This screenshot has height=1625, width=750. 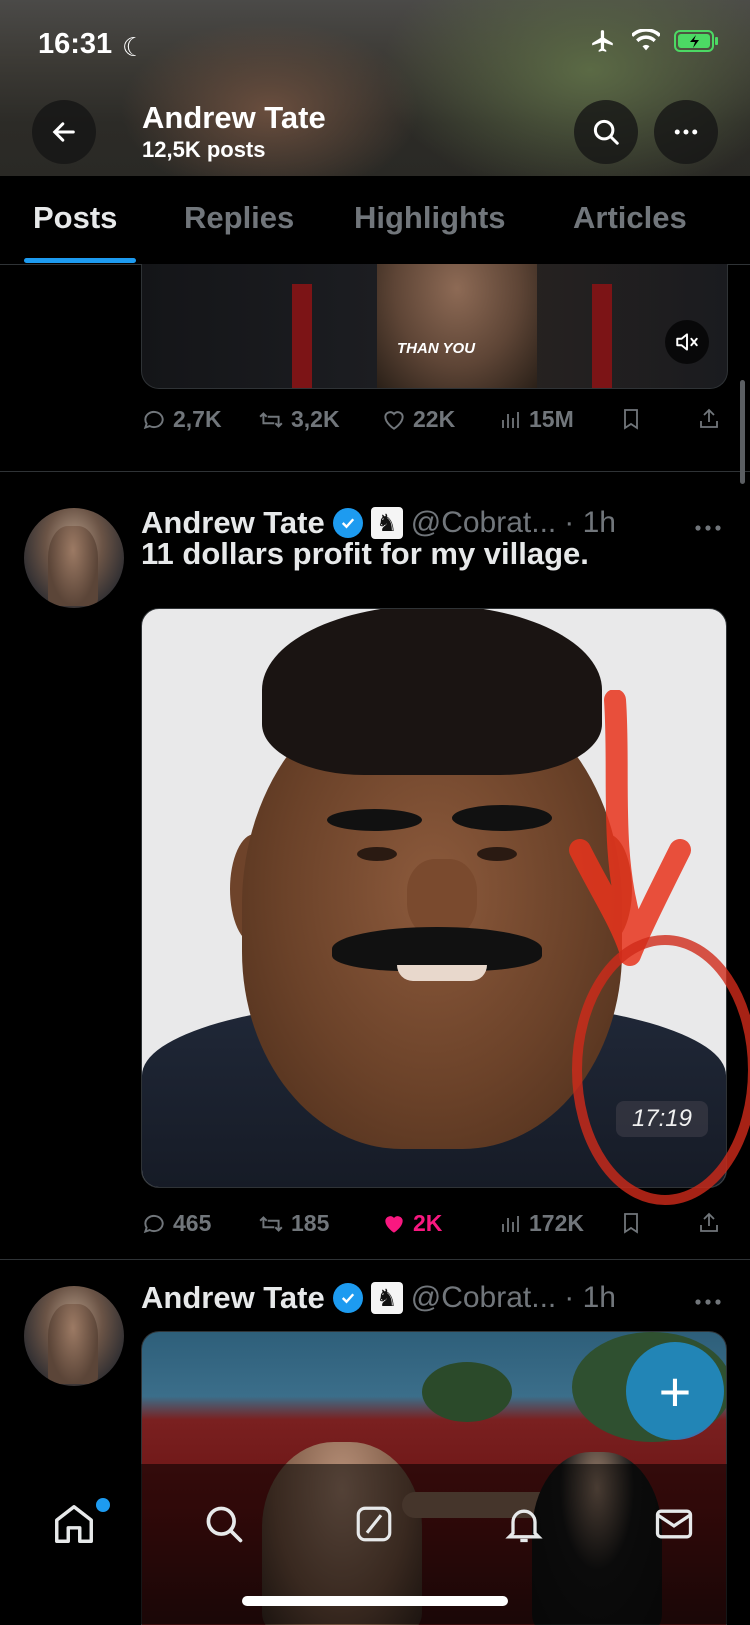 What do you see at coordinates (365, 553) in the screenshot?
I see `post-text: 11 dollars profit for my village.` at bounding box center [365, 553].